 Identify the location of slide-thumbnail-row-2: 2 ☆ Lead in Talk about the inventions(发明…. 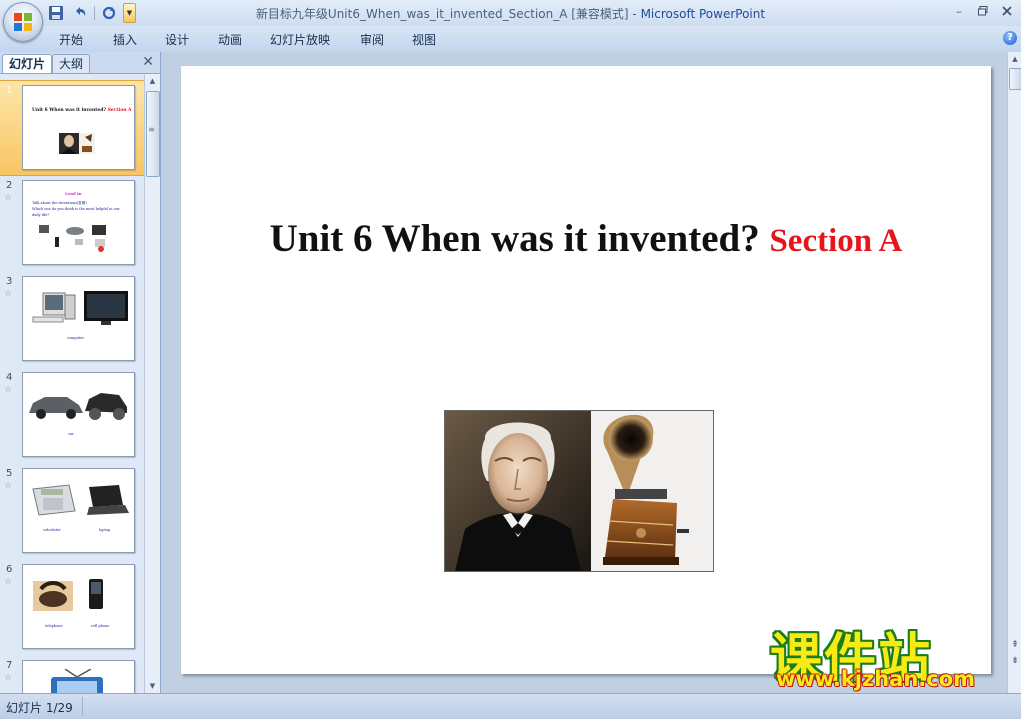
(72, 223).